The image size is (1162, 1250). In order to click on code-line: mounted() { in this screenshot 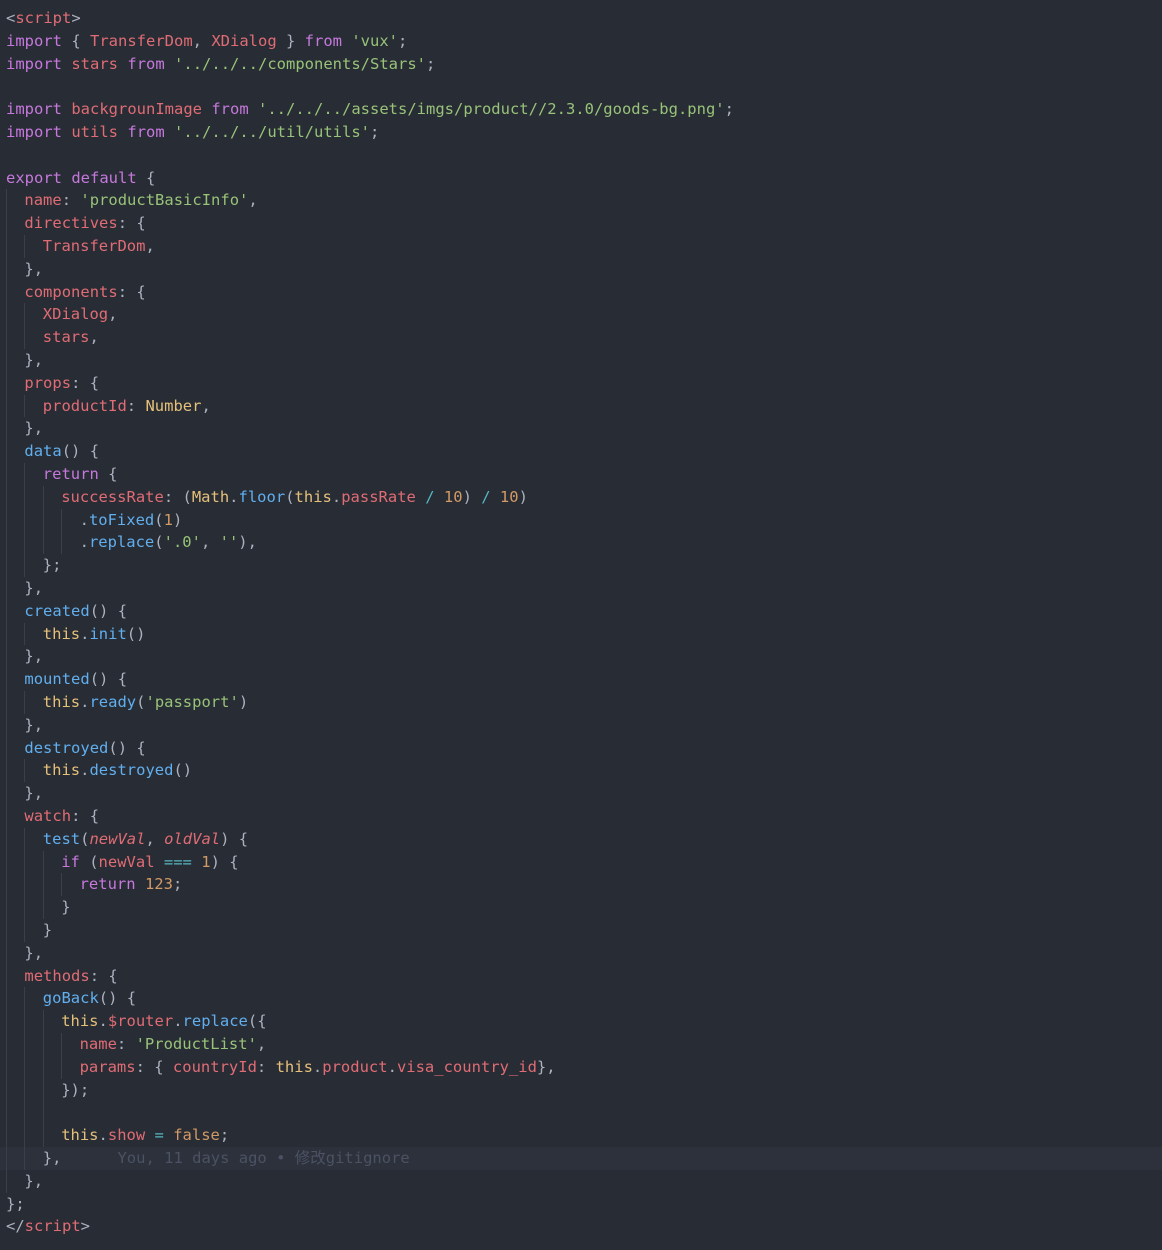, I will do `click(581, 679)`.